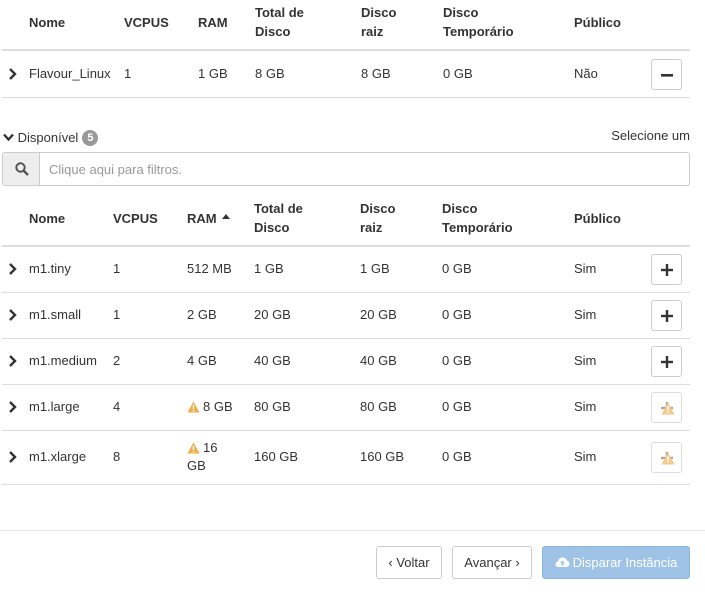  Describe the element at coordinates (346, 408) in the screenshot. I see `table-row: m1.large 4 8 GB 80 GB 80 GB 0 GB Sim` at that location.